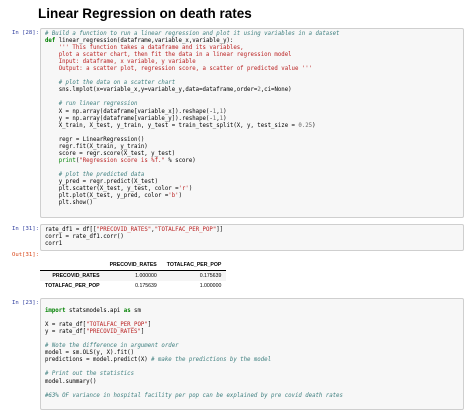 This screenshot has height=414, width=474. What do you see at coordinates (127, 160) in the screenshot?
I see `code-line: print("Regression score is %f." % score)` at bounding box center [127, 160].